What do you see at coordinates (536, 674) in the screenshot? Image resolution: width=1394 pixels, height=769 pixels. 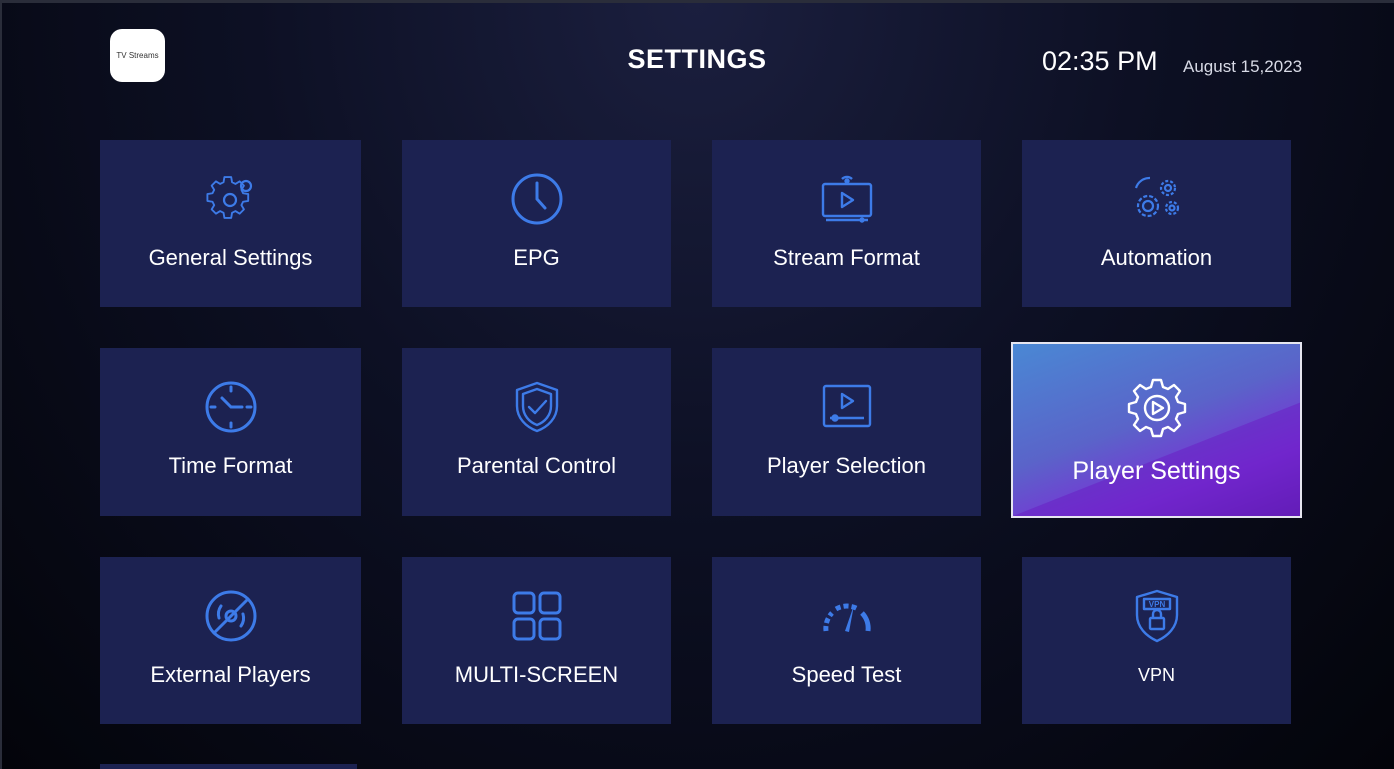 I see `tile-label: MULTI-SCREEN` at bounding box center [536, 674].